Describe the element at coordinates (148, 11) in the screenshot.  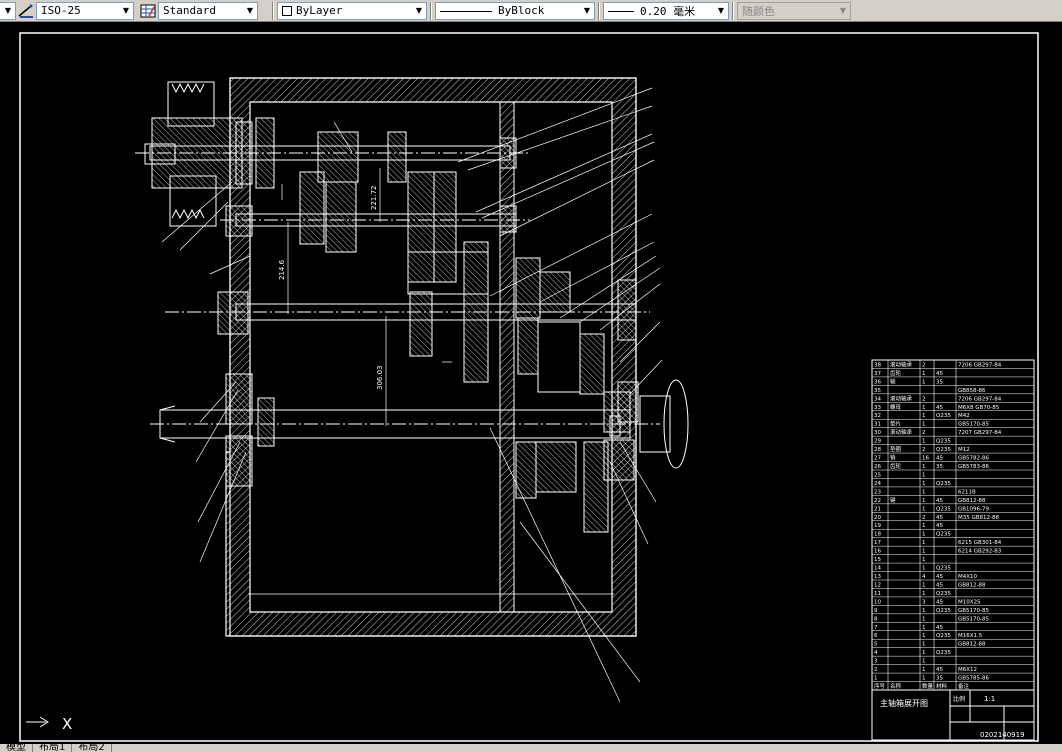
I see `tablestyle-icon` at that location.